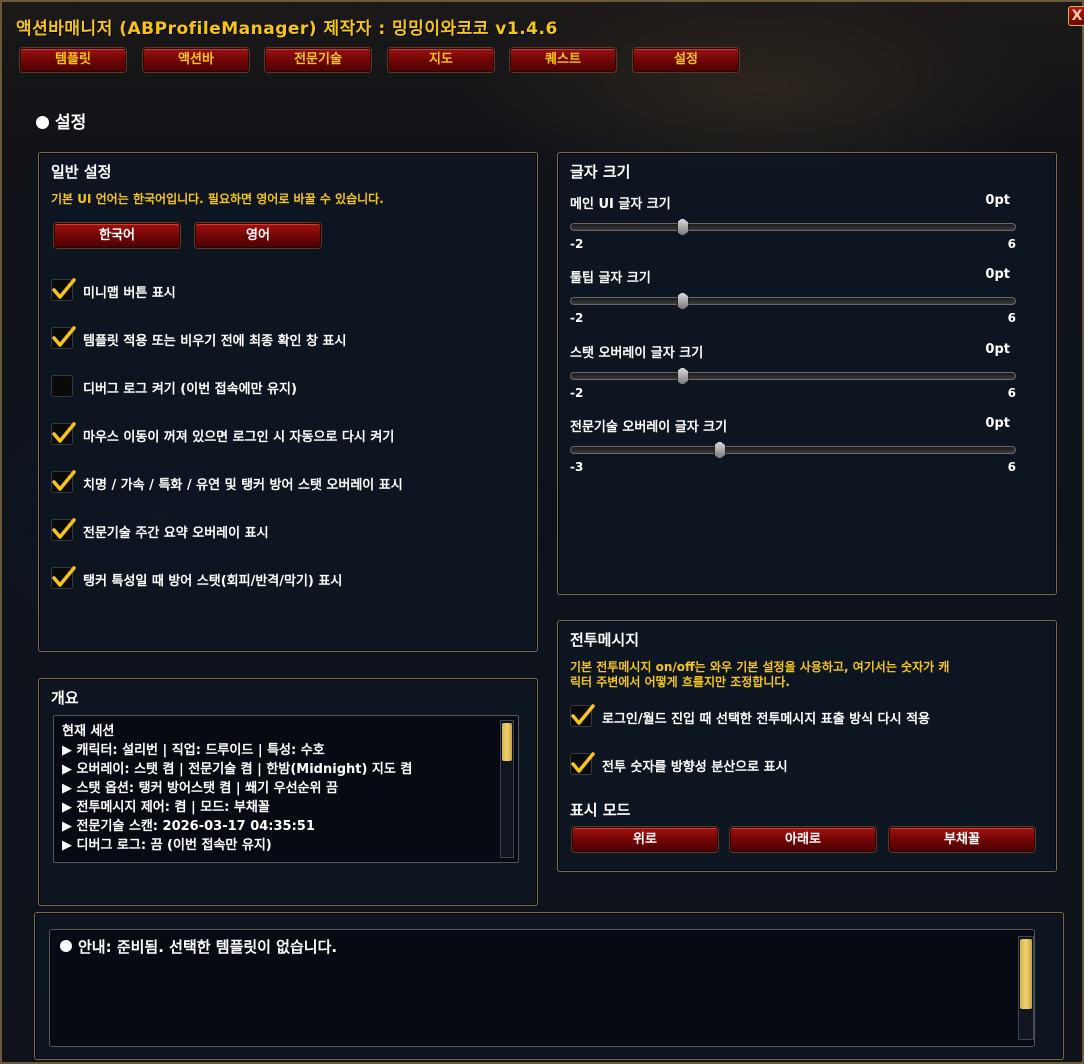  What do you see at coordinates (682, 227) in the screenshot?
I see `slider-main-ui-thumb` at bounding box center [682, 227].